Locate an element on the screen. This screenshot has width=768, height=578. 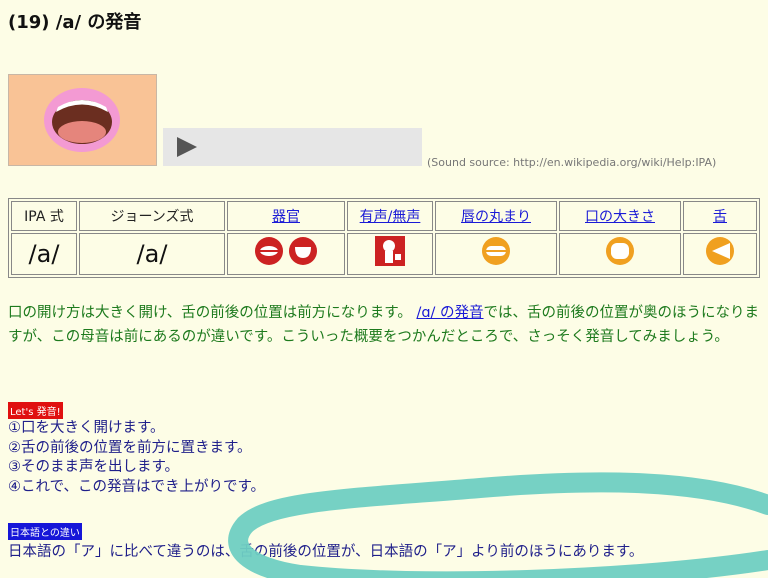
step-item: ③そのまま声を出します。 is located at coordinates (94, 467).